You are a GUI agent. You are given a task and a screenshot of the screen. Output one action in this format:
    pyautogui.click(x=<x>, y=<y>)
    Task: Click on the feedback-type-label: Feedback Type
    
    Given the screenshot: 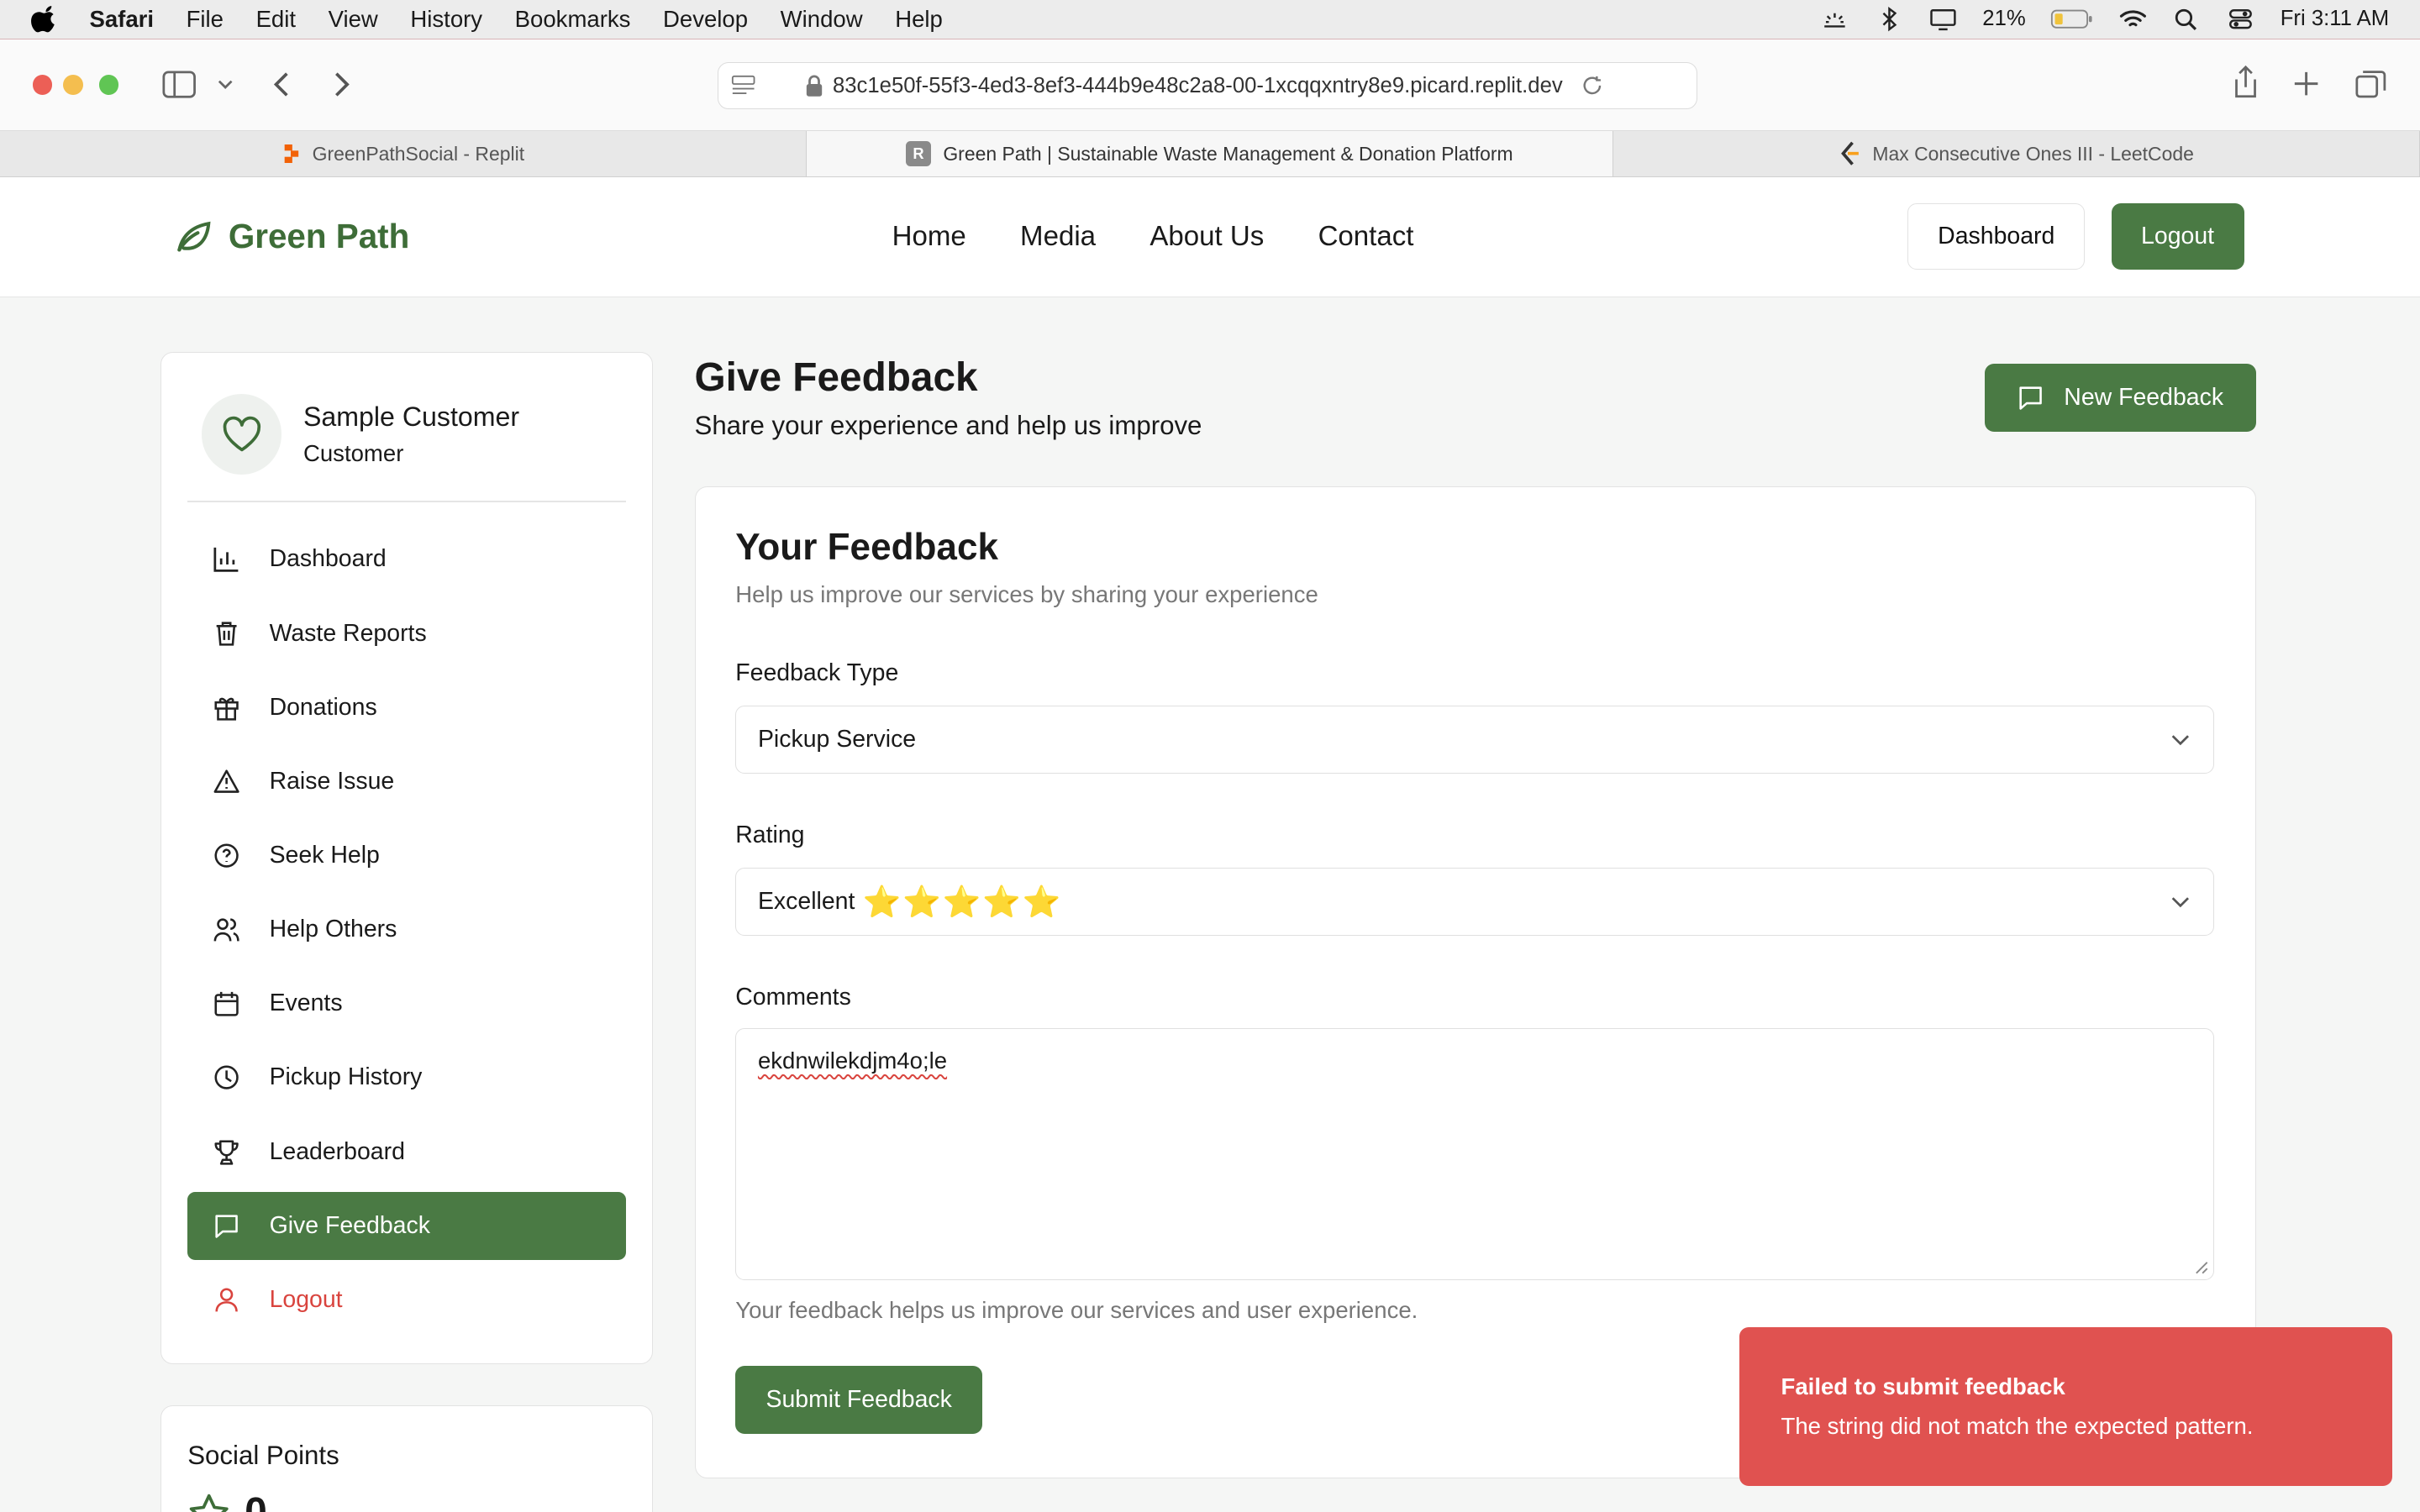 What is the action you would take?
    pyautogui.click(x=817, y=673)
    